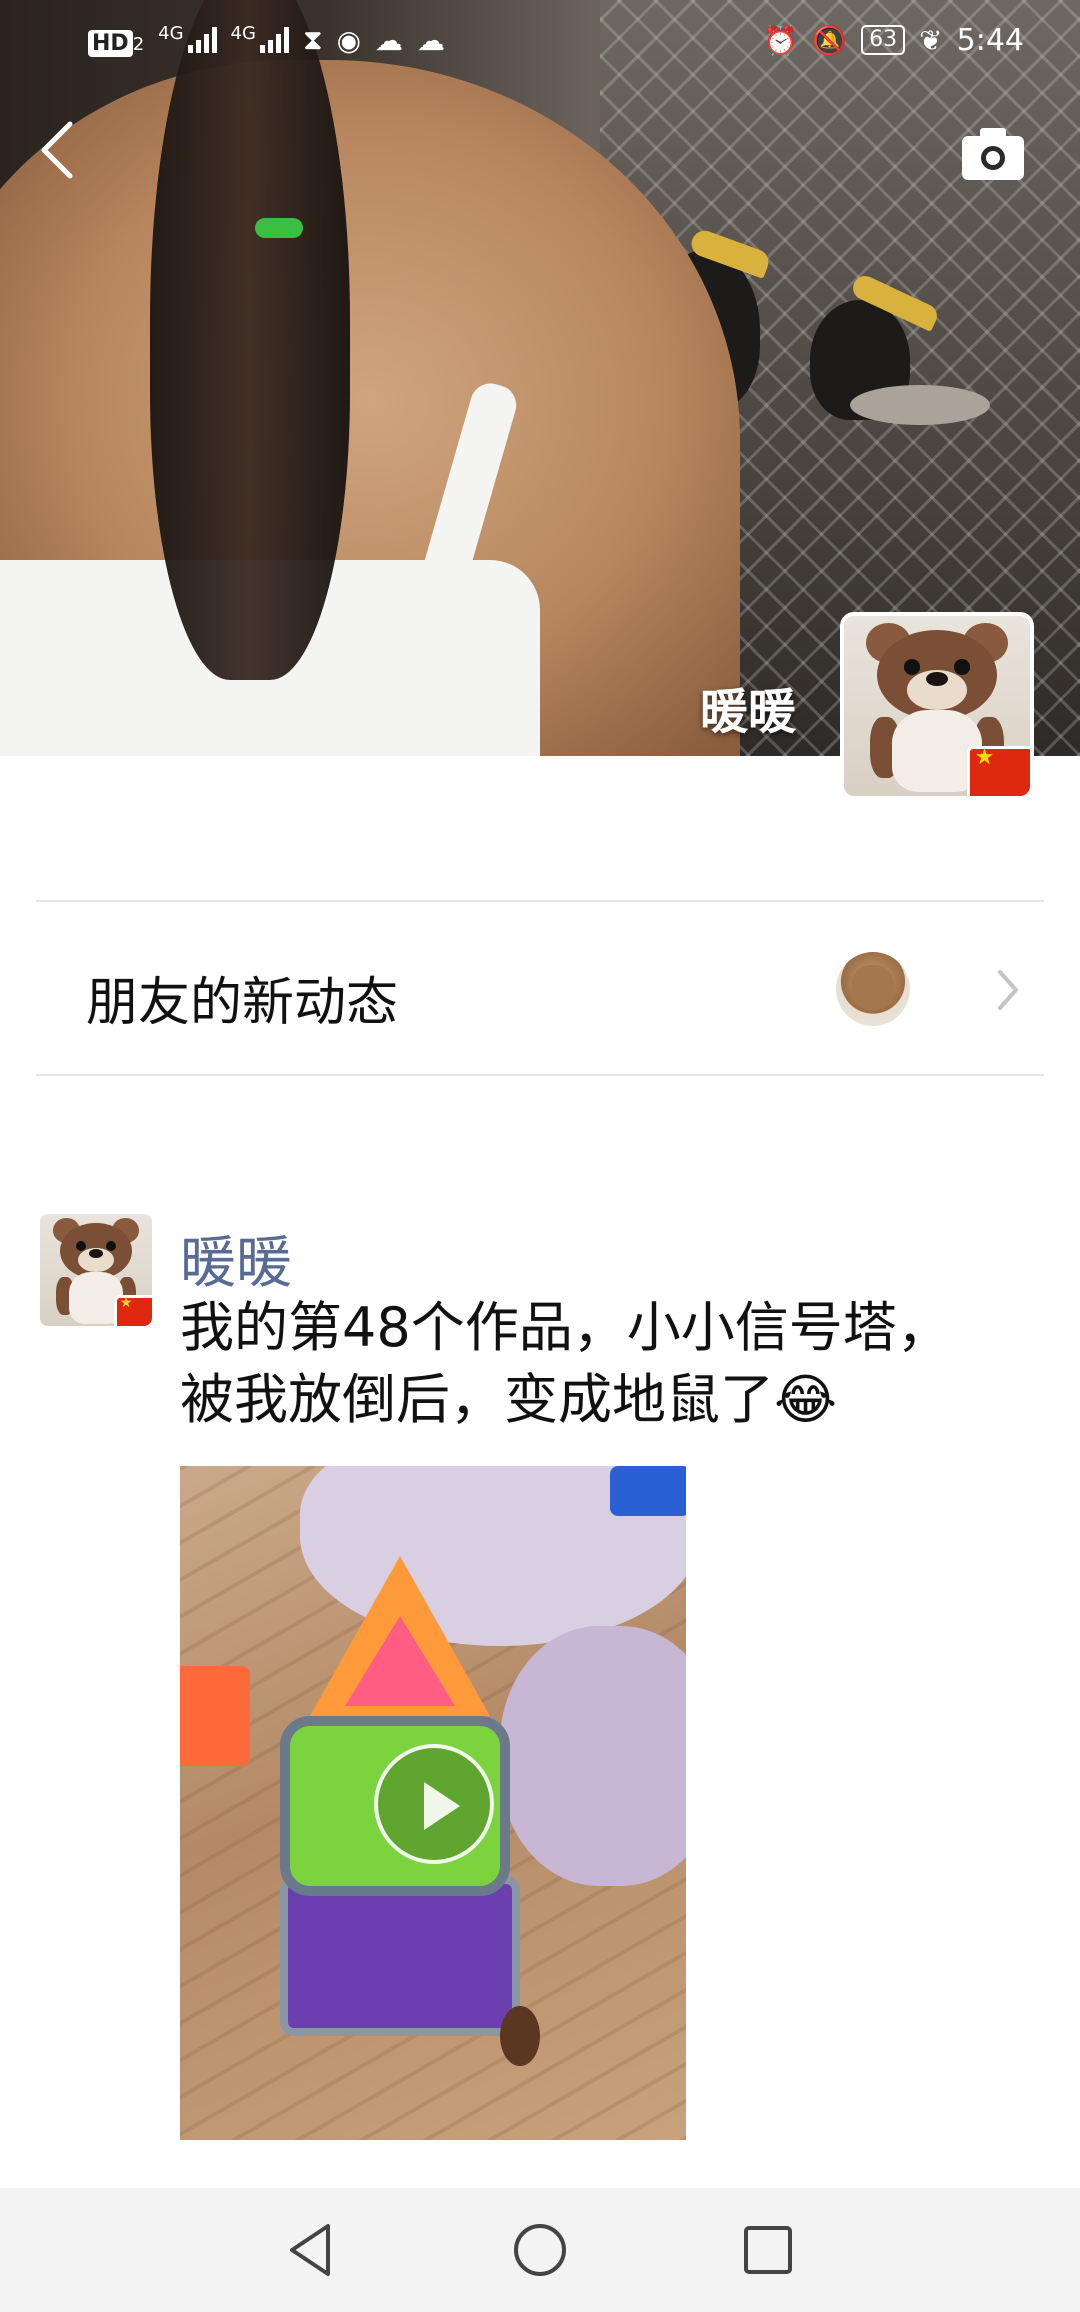  I want to click on friend-updates-avatar, so click(873, 989).